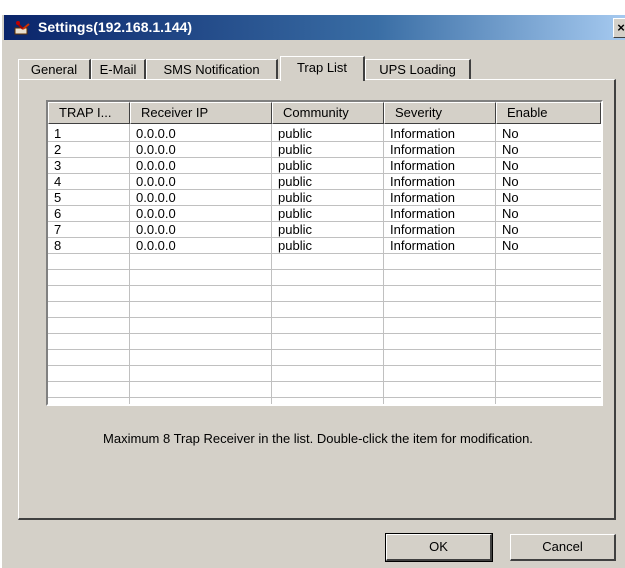  Describe the element at coordinates (324, 198) in the screenshot. I see `table-row: 5 0.0.0.0 public Information No` at that location.